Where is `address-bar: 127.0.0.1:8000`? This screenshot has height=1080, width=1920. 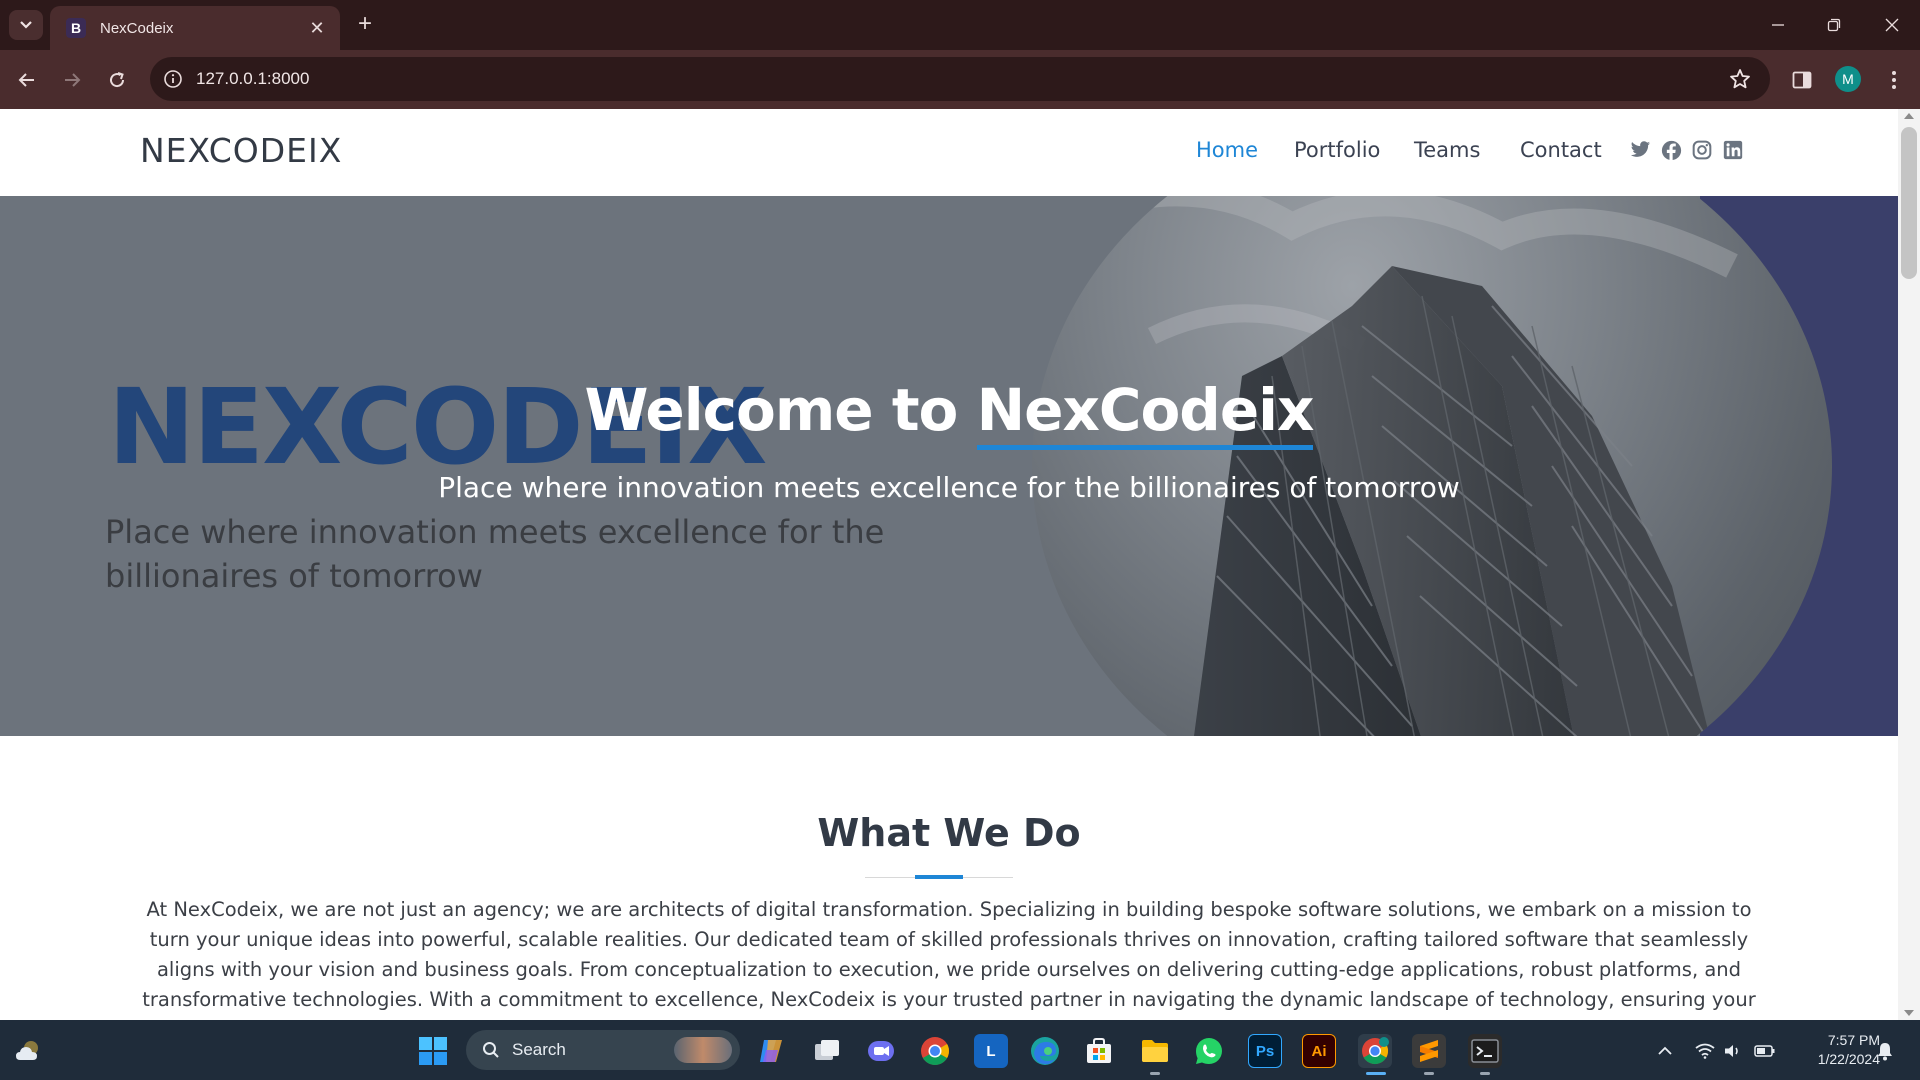 address-bar: 127.0.0.1:8000 is located at coordinates (960, 79).